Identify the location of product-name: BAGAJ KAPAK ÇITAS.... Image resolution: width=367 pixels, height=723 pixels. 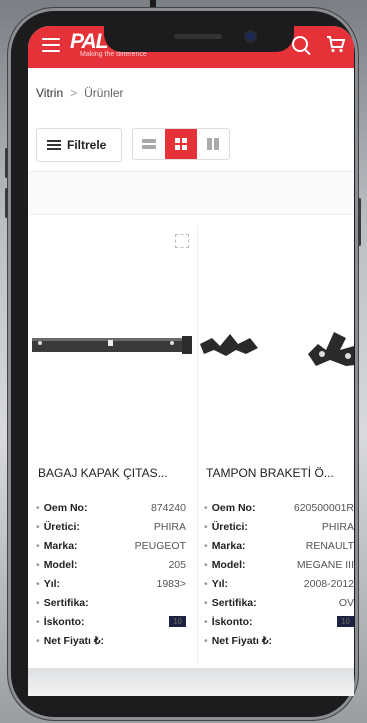
(103, 473).